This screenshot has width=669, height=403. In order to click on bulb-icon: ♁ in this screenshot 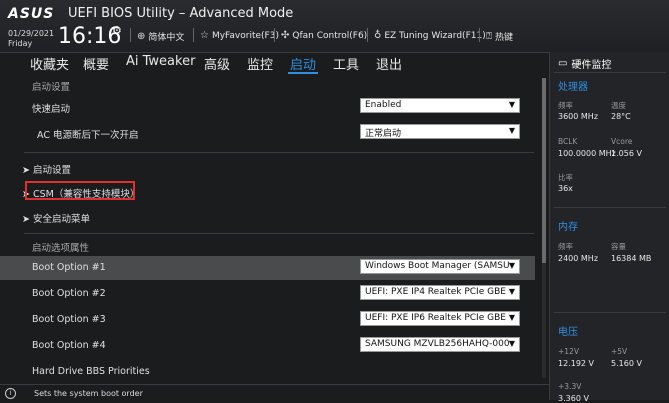, I will do `click(378, 35)`.